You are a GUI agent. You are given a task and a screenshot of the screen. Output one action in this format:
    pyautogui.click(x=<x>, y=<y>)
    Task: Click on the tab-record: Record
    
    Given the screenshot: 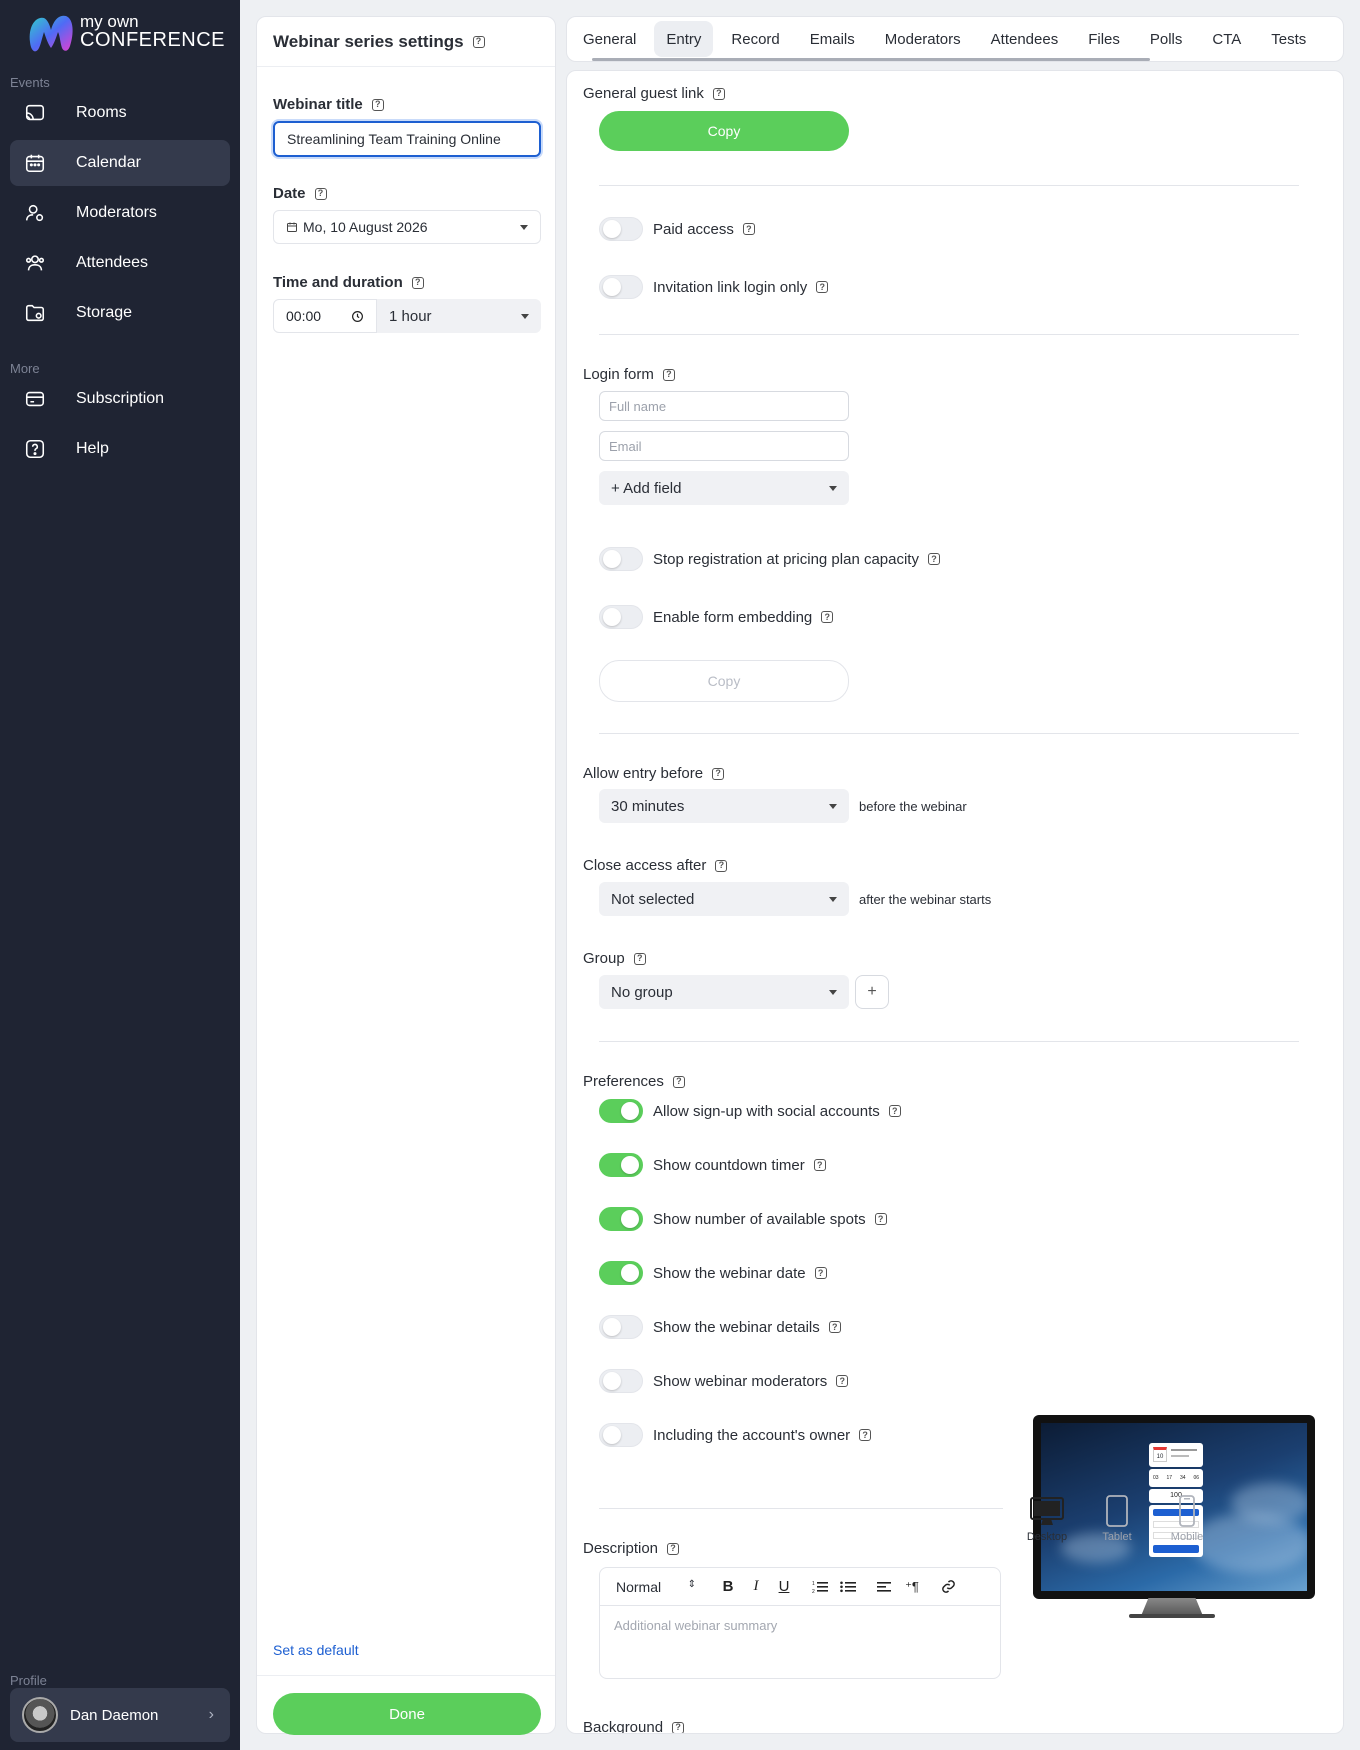 What is the action you would take?
    pyautogui.click(x=755, y=39)
    